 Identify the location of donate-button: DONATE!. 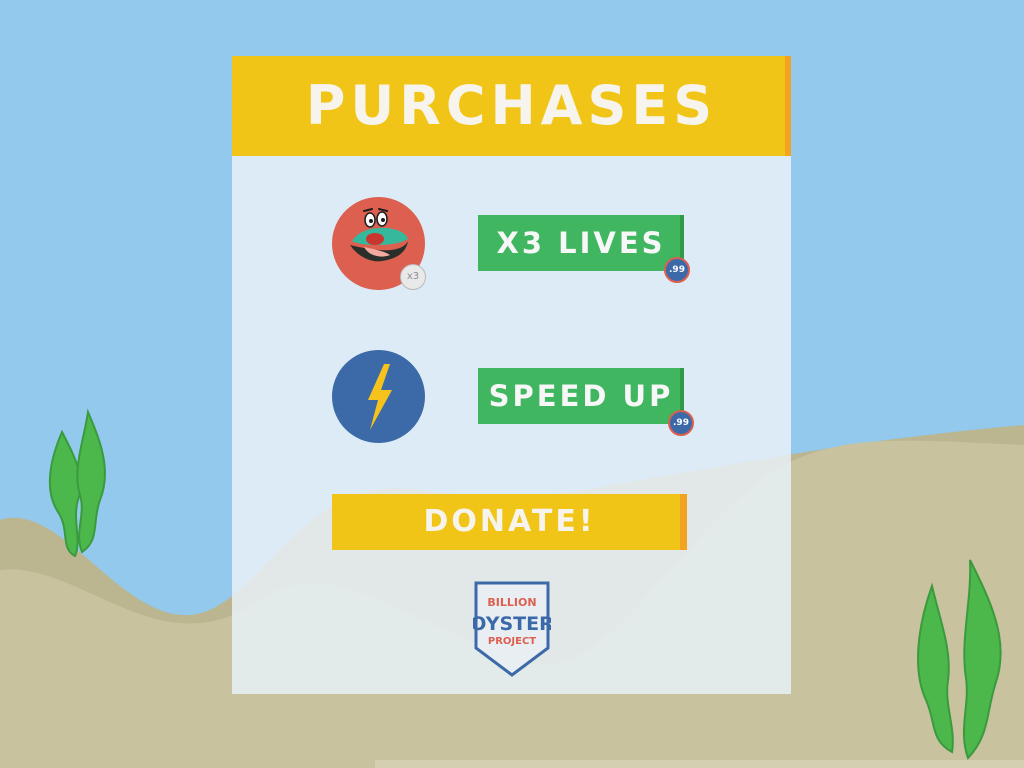
(509, 522).